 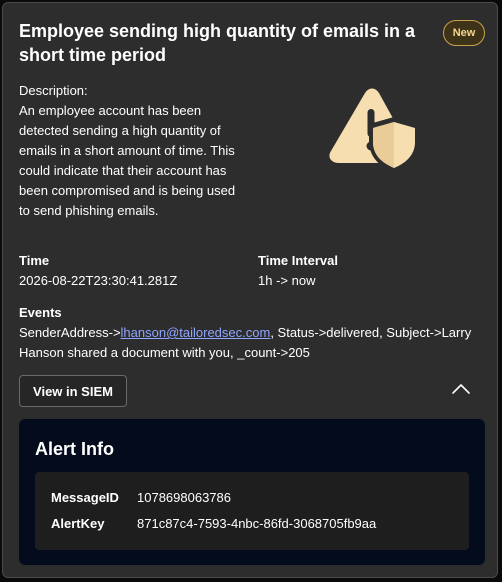 I want to click on events-prefix: SenderAddress->, so click(x=70, y=332).